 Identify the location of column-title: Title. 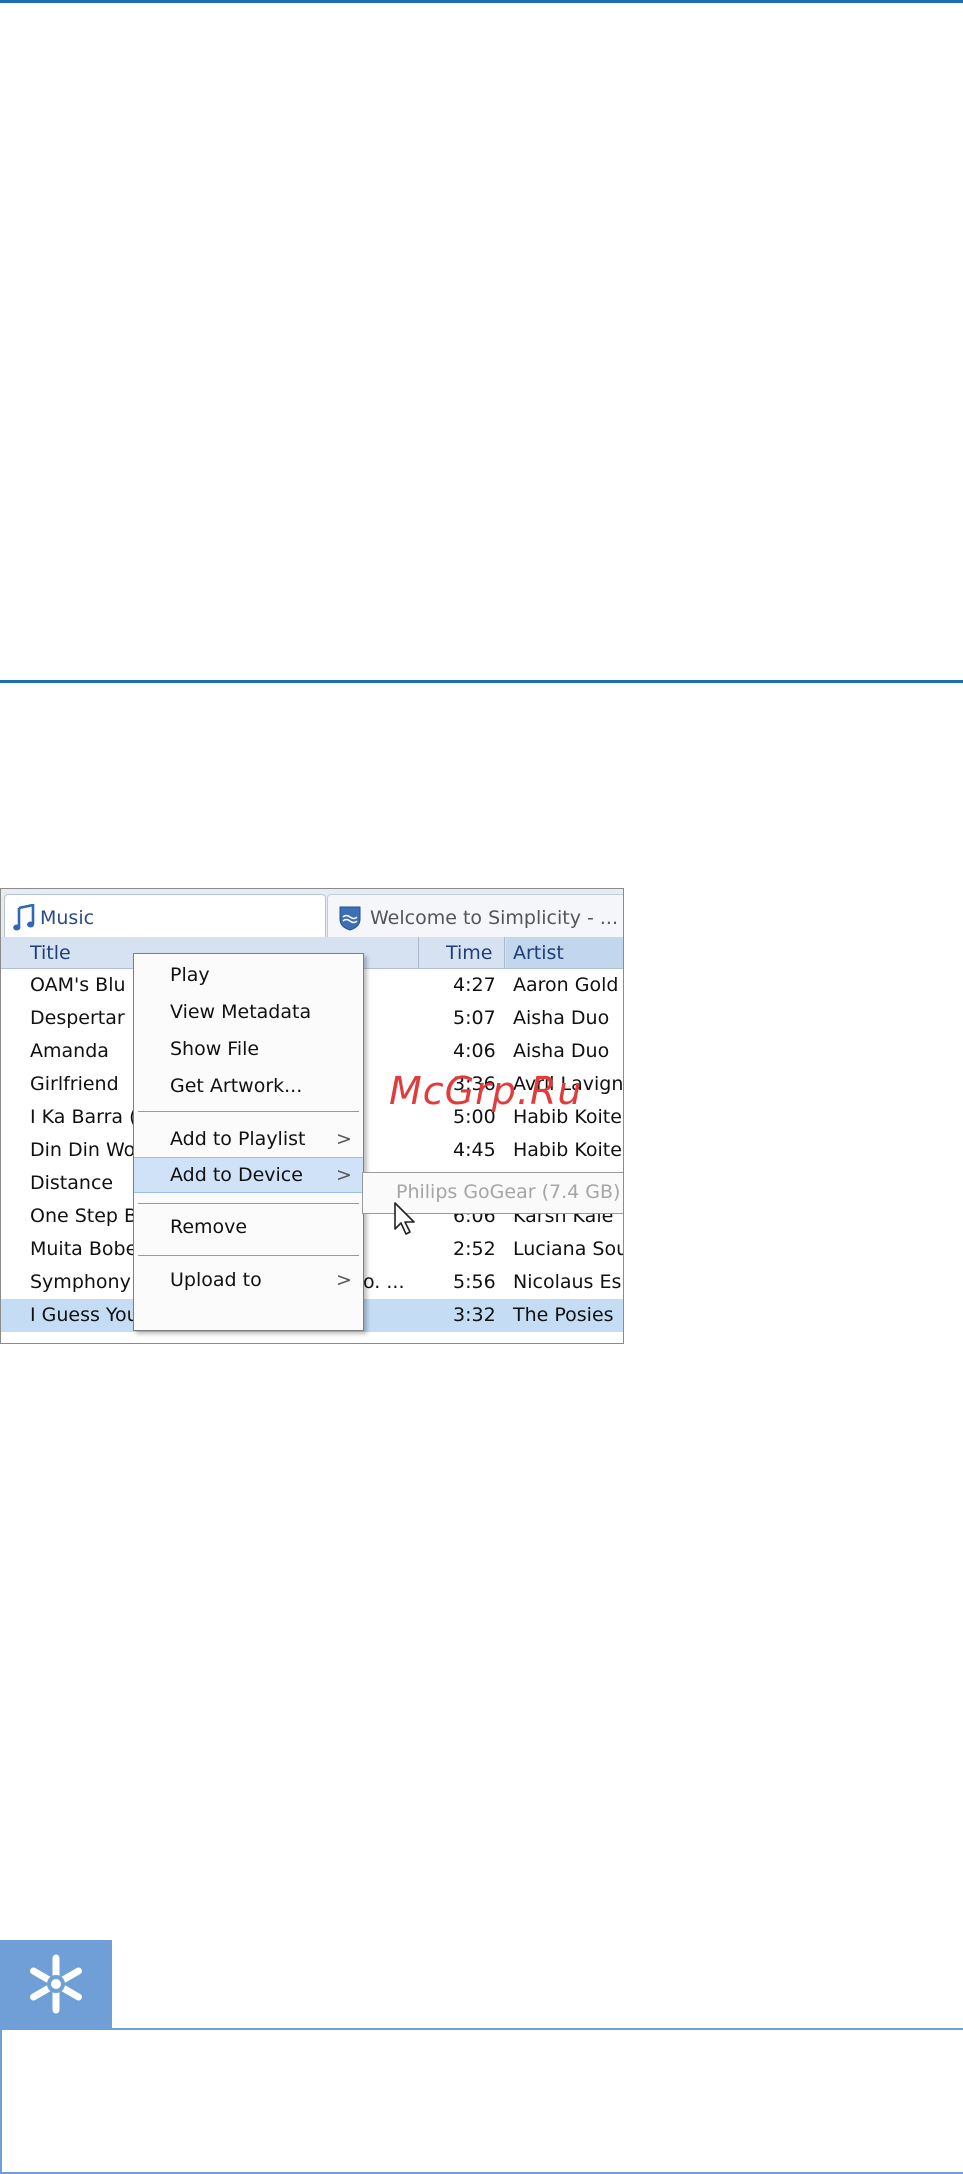
(50, 953).